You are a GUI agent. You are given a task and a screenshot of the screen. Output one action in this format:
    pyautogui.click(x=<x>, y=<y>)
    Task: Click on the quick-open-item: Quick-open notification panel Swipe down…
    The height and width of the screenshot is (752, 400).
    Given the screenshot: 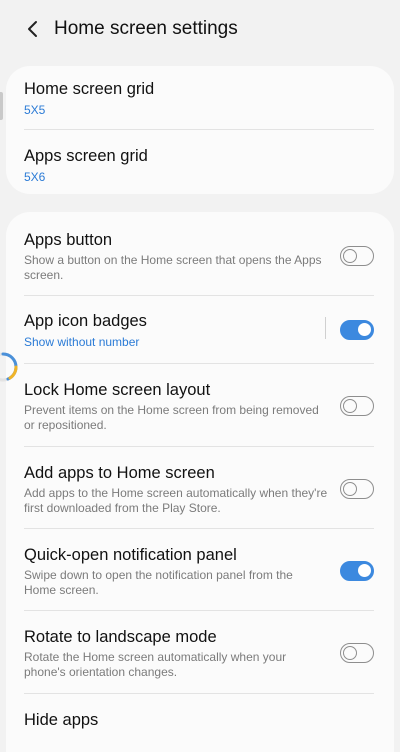 What is the action you would take?
    pyautogui.click(x=199, y=571)
    